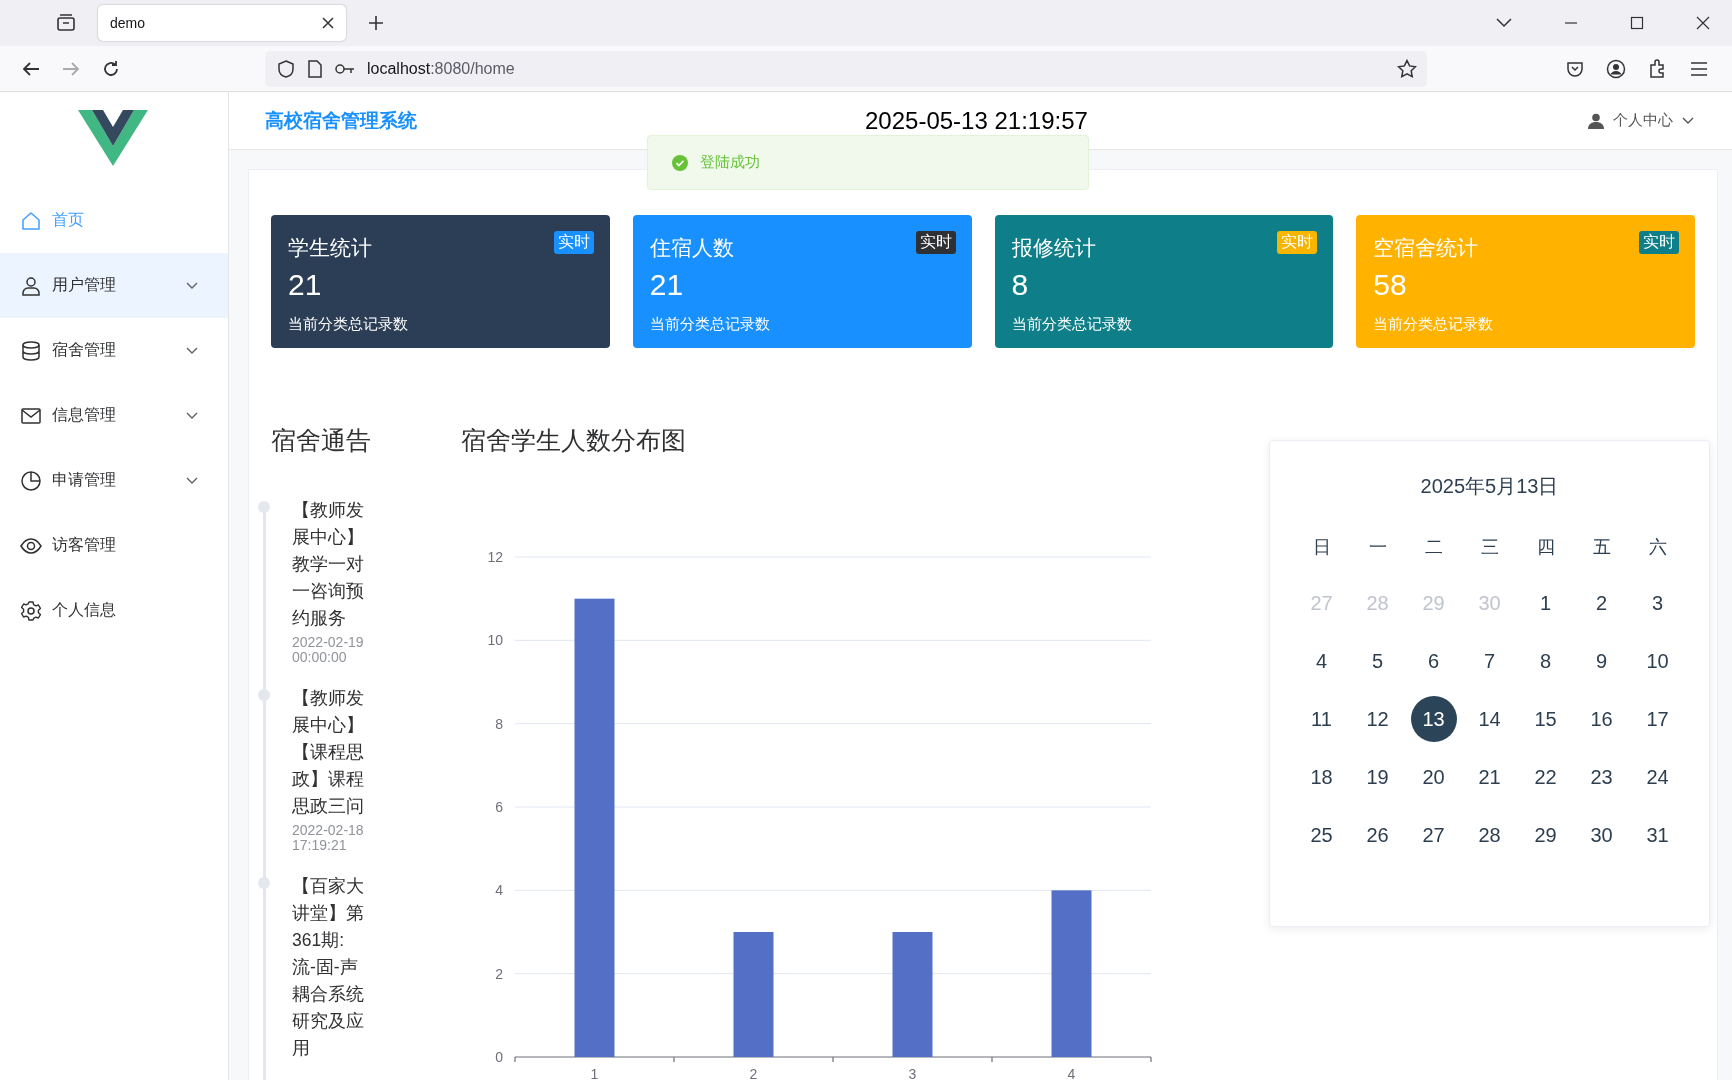  Describe the element at coordinates (912, 1073) in the screenshot. I see `axis-tick-label: 3` at that location.